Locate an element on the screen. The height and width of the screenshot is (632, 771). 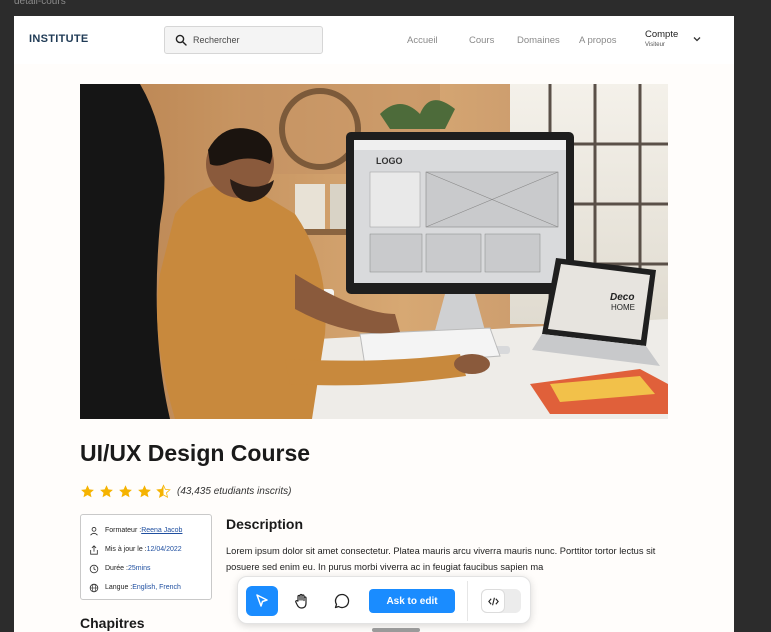
comment-icon is located at coordinates (342, 601).